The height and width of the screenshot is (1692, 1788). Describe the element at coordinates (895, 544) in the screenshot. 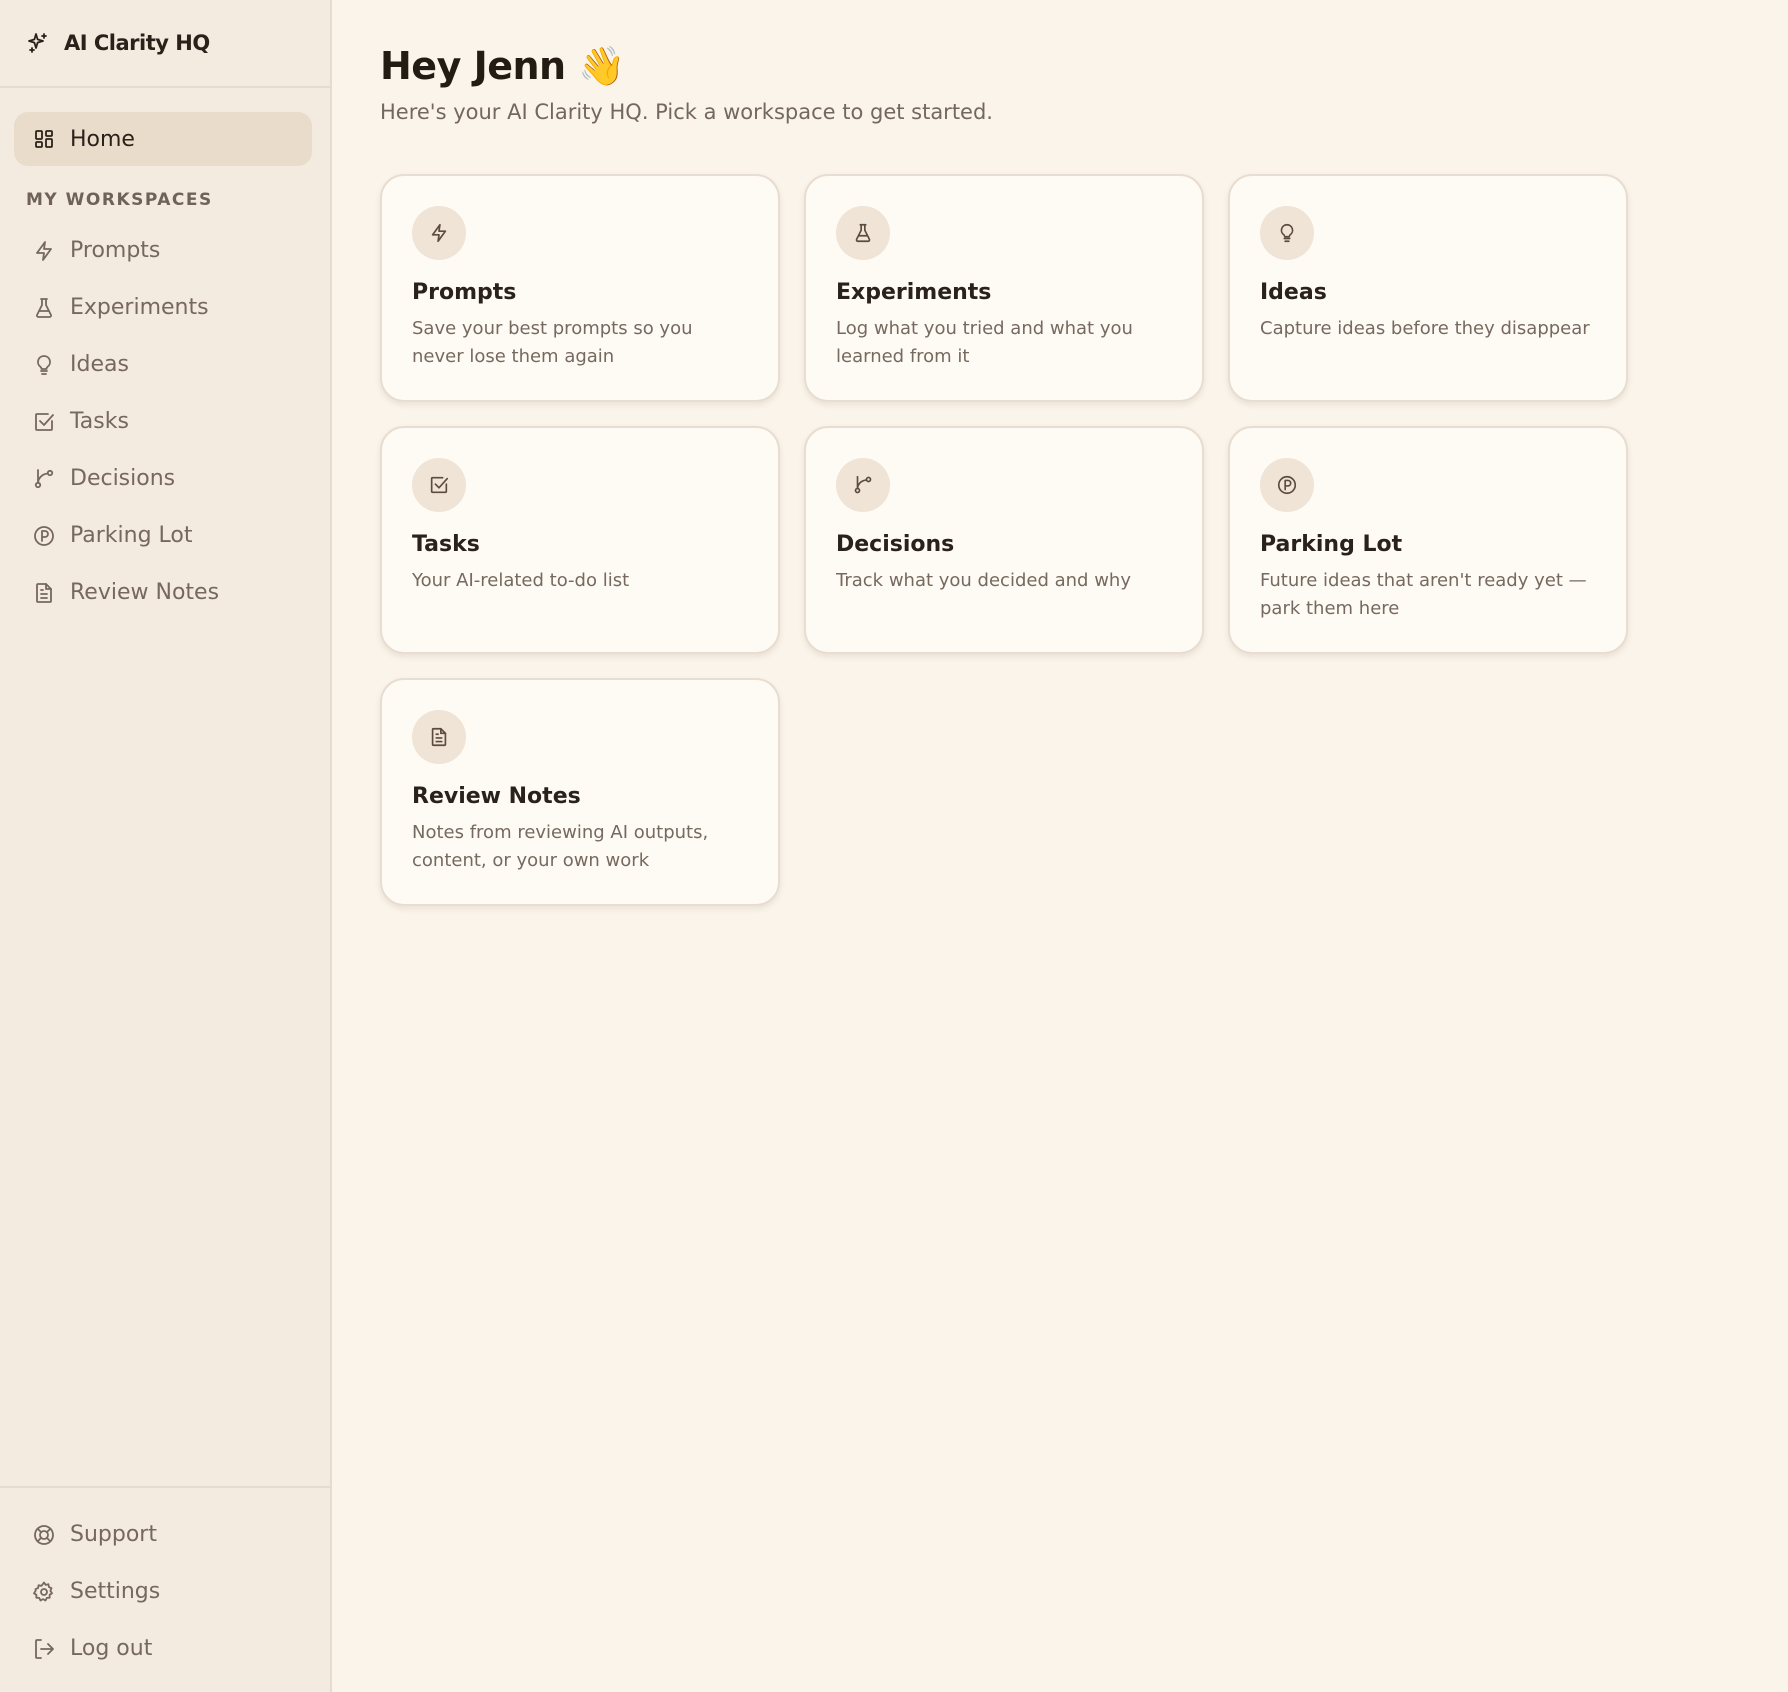

I see `card-title: Decisions` at that location.